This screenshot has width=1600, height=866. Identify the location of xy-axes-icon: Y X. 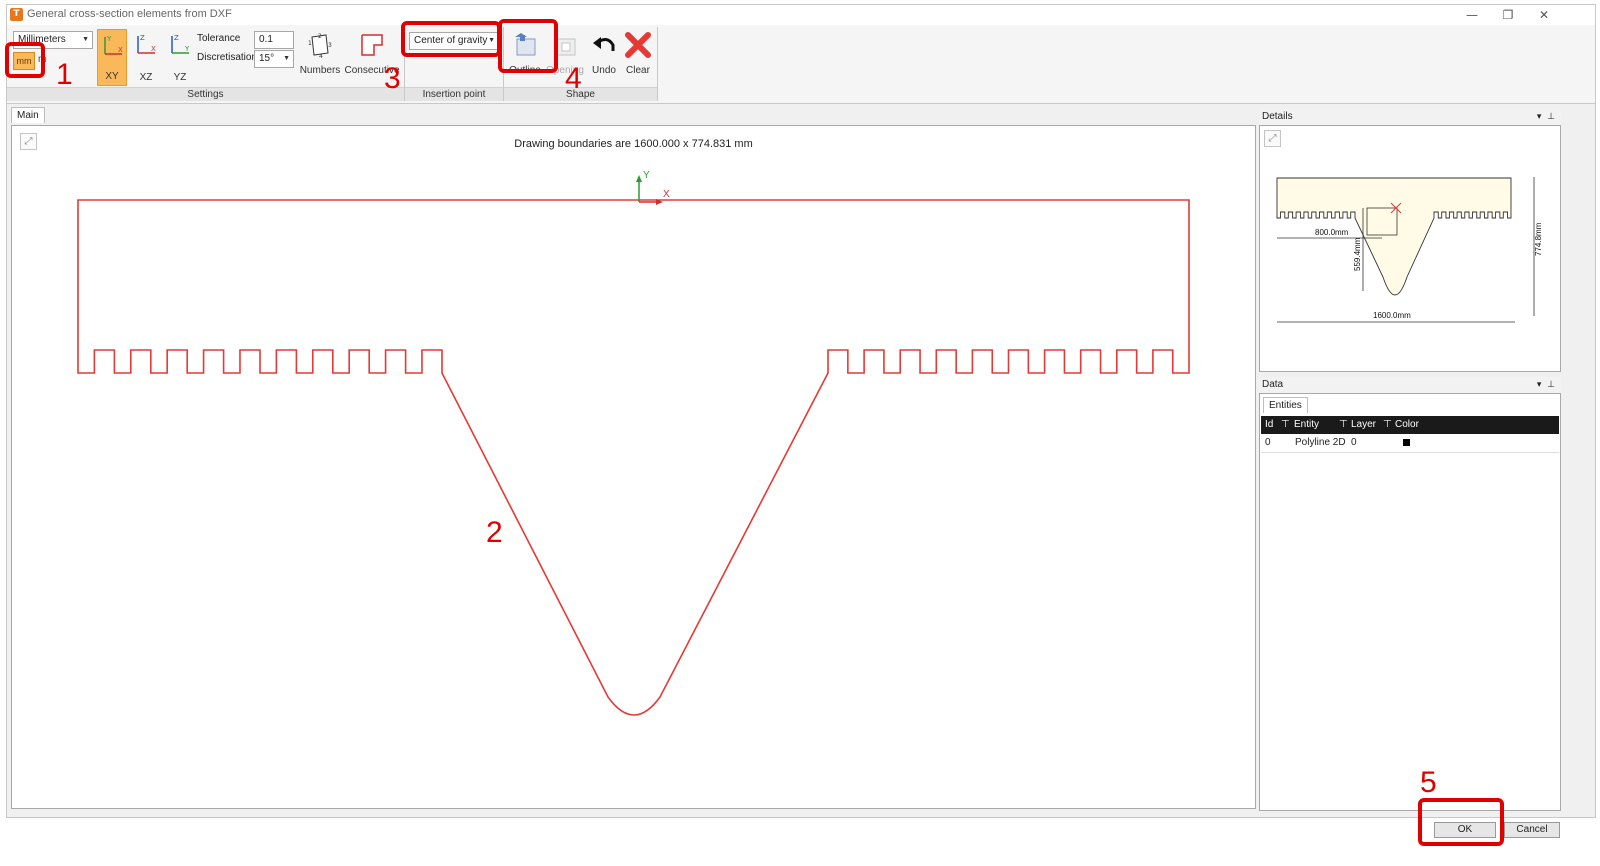
(113, 45).